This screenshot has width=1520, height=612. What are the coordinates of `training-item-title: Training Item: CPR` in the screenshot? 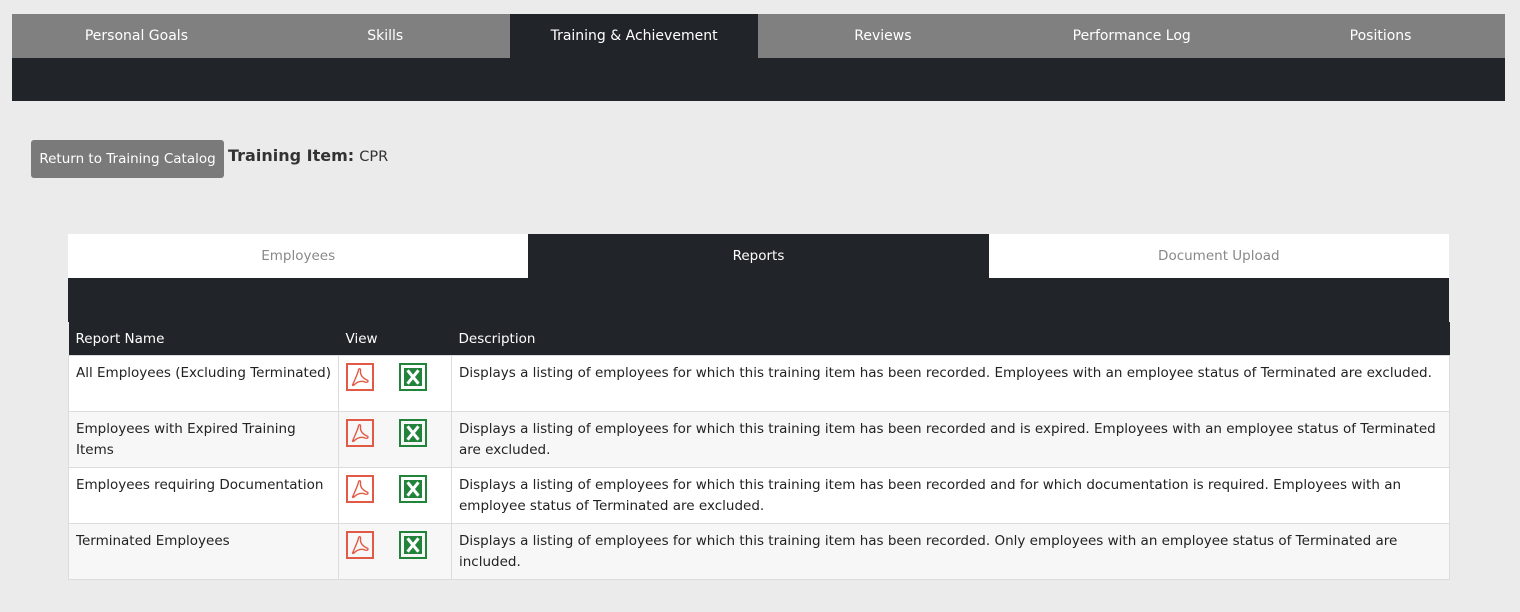 It's located at (308, 155).